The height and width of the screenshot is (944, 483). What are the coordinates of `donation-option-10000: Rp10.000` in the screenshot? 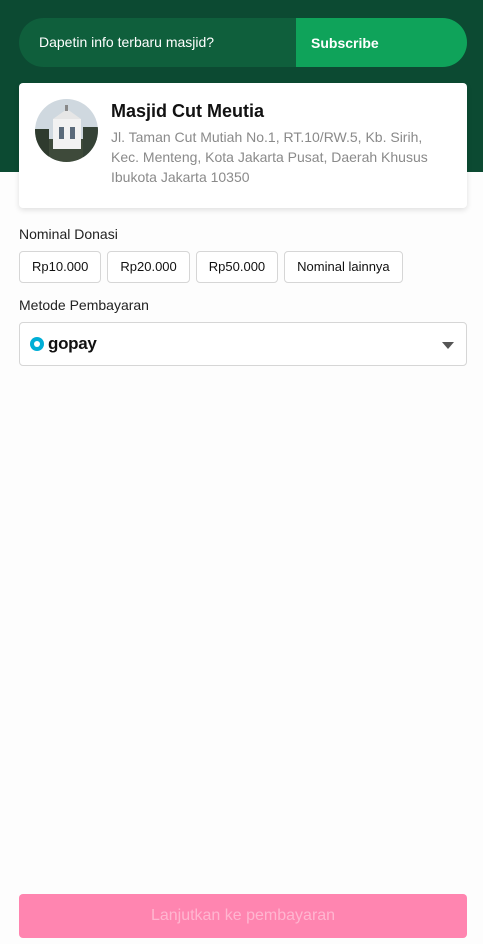 It's located at (60, 267).